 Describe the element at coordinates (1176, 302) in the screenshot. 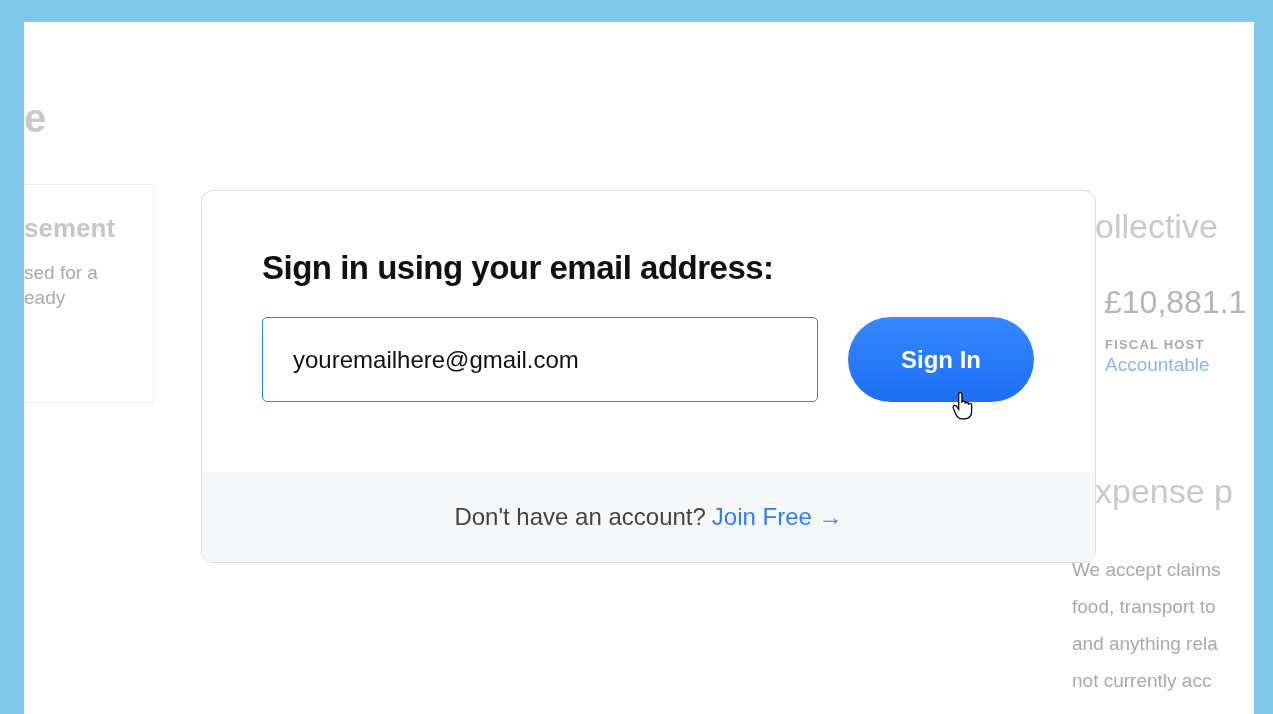

I see `balance-amount: £10,881.1` at that location.